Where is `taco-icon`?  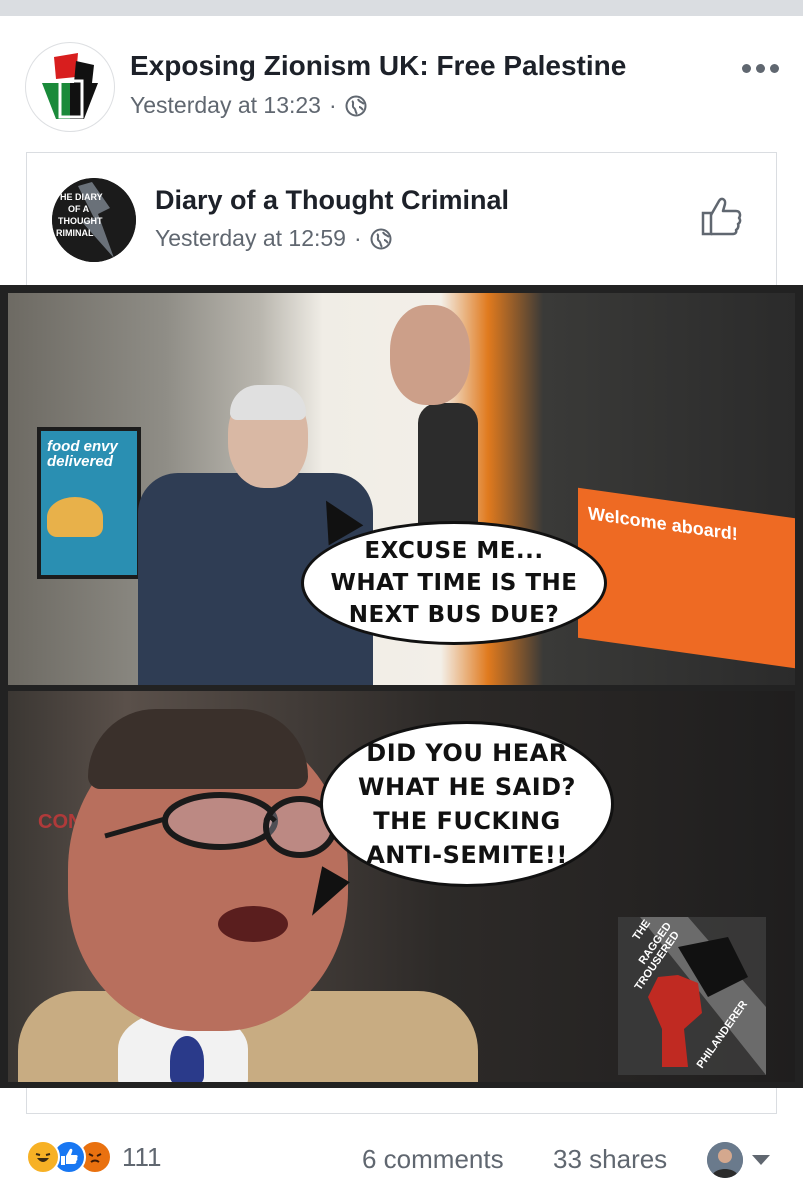
taco-icon is located at coordinates (75, 517).